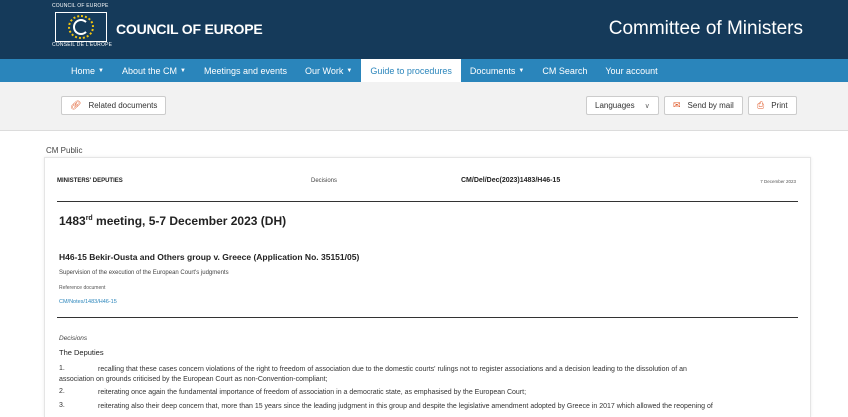 This screenshot has width=848, height=417. Describe the element at coordinates (62, 405) in the screenshot. I see `paragraph-number: 3.` at that location.